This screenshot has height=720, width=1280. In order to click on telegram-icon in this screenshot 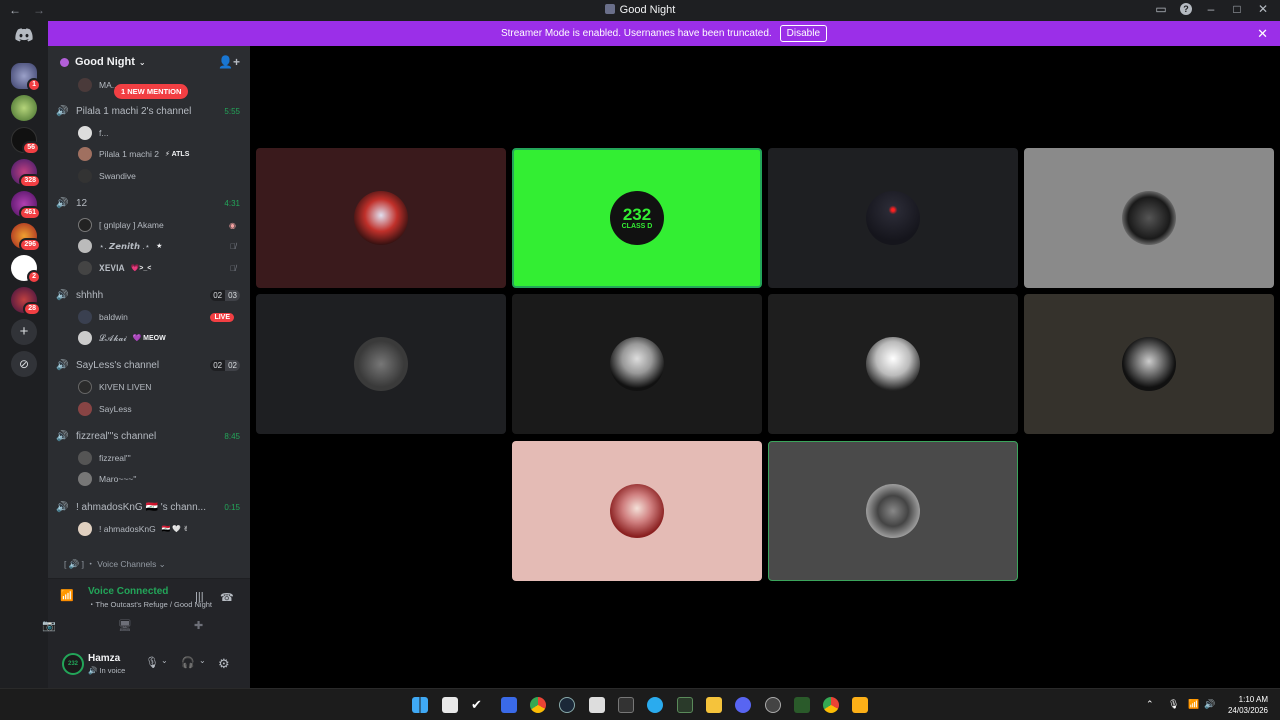, I will do `click(655, 705)`.